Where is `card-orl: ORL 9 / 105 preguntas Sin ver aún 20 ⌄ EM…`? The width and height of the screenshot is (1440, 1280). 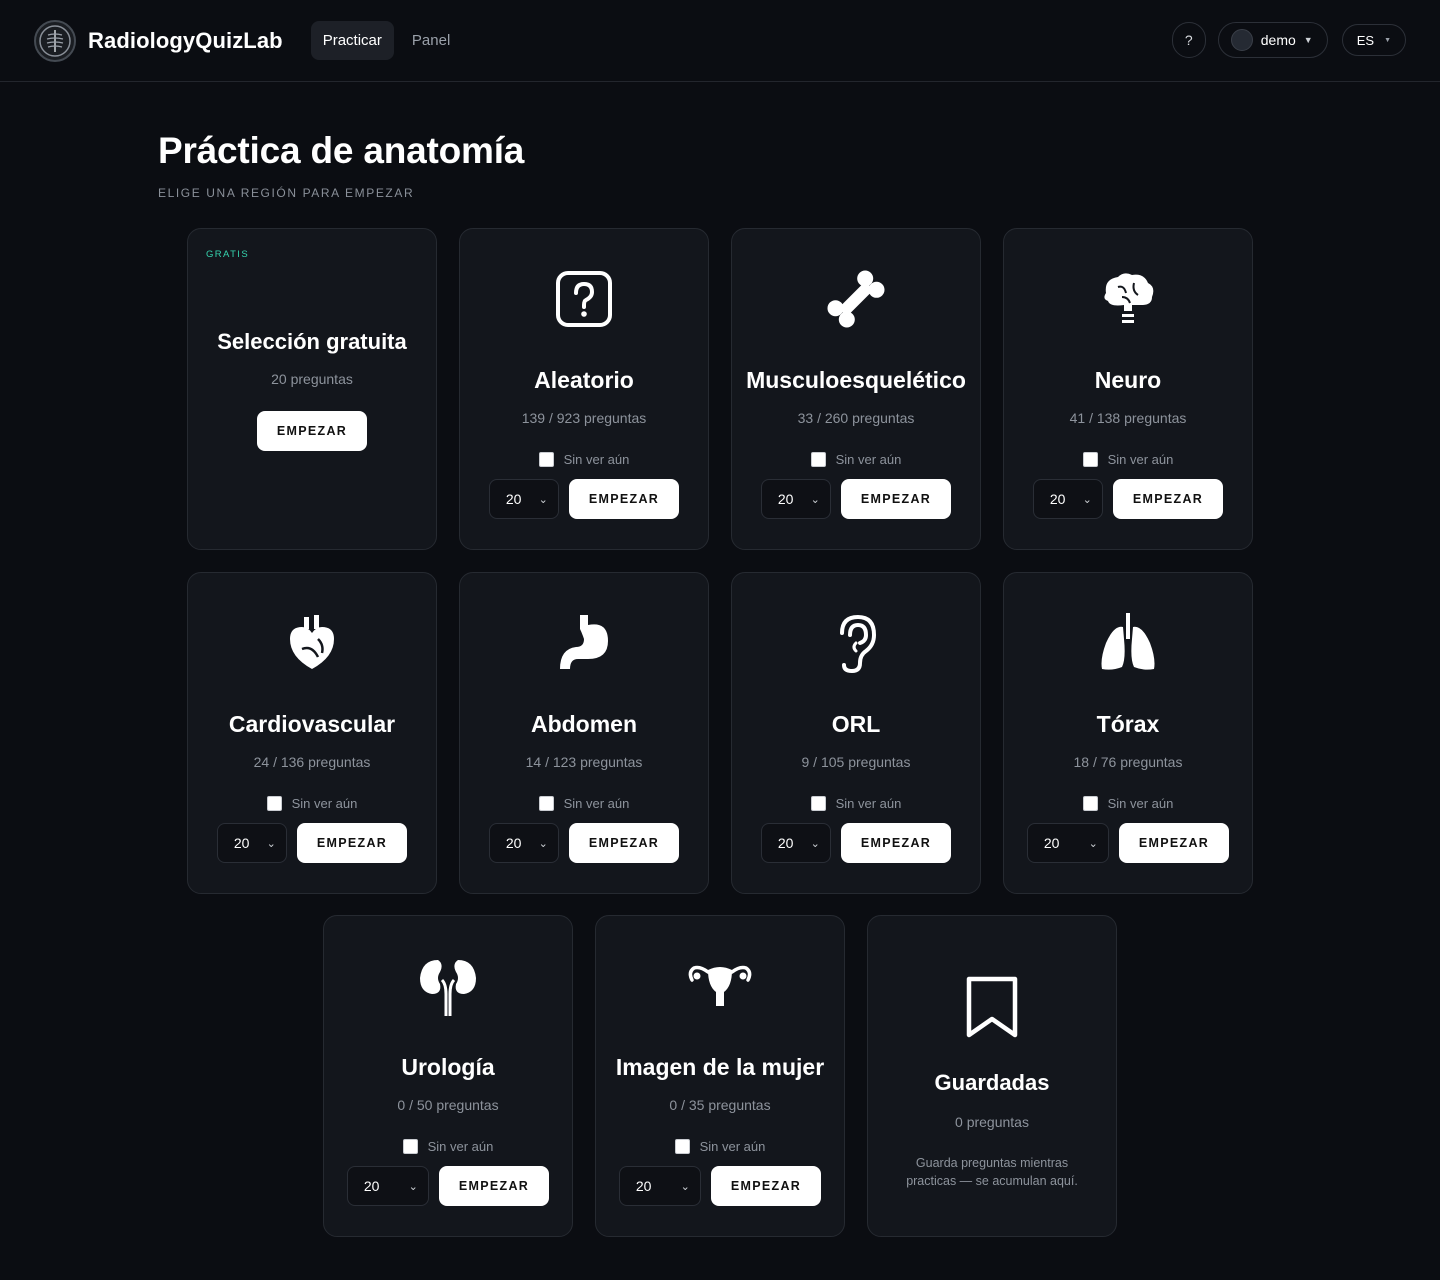 card-orl: ORL 9 / 105 preguntas Sin ver aún 20 ⌄ EM… is located at coordinates (856, 733).